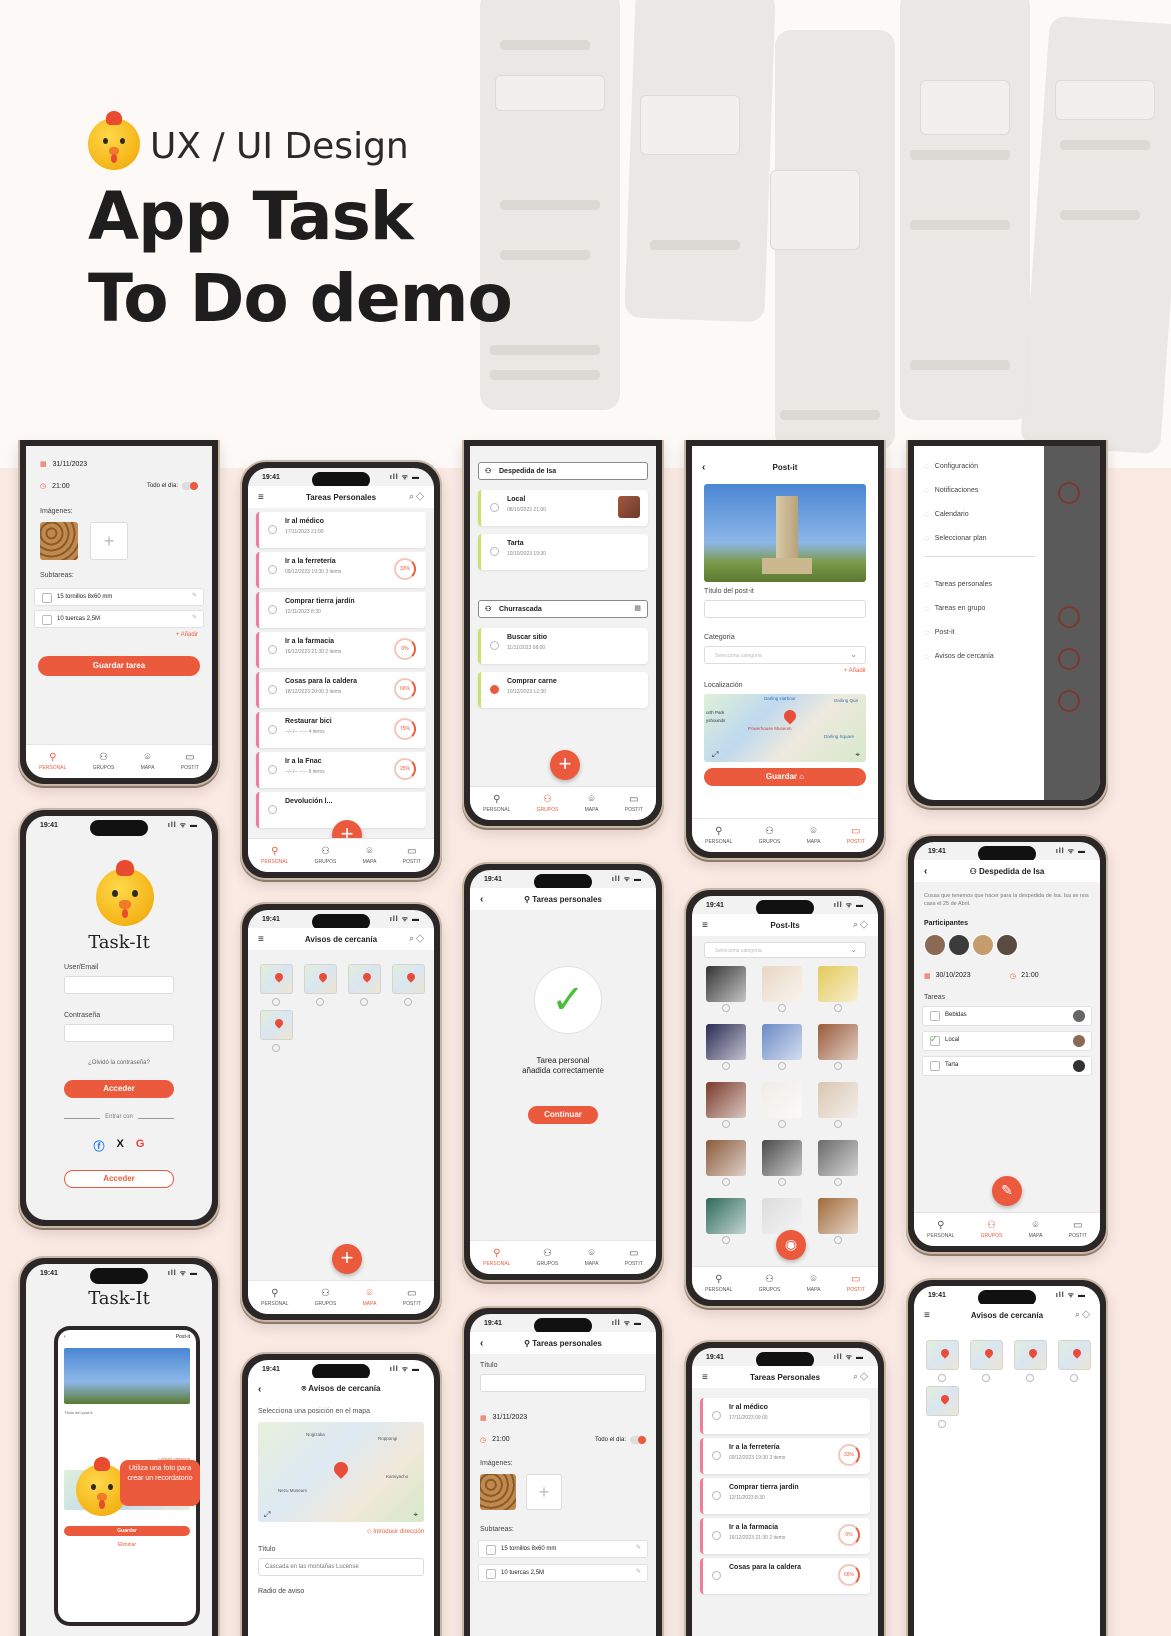  Describe the element at coordinates (341, 530) in the screenshot. I see `task-item: Ir al médico 17/11/2023 21:00` at that location.